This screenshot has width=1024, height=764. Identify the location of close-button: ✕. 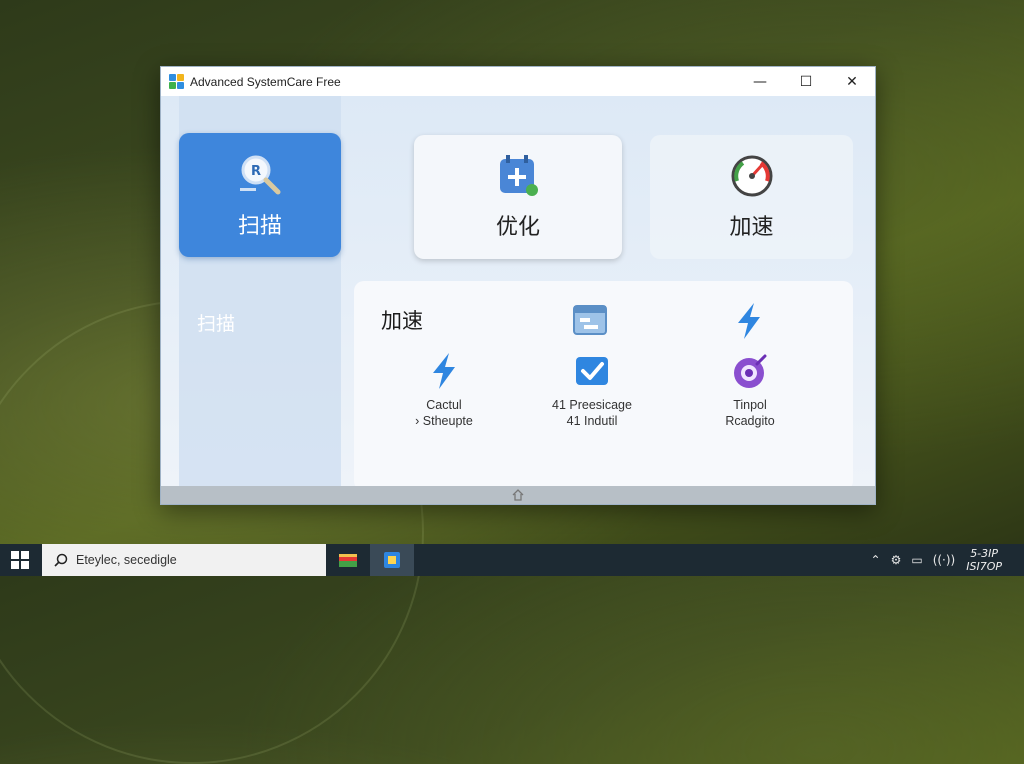
(852, 81).